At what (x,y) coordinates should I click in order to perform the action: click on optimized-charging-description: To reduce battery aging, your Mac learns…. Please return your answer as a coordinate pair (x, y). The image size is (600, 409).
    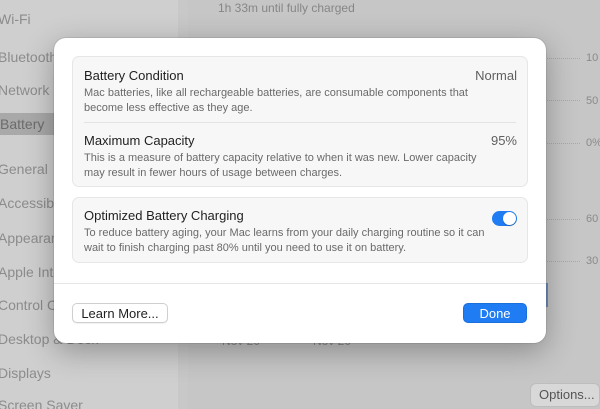
    Looking at the image, I should click on (284, 240).